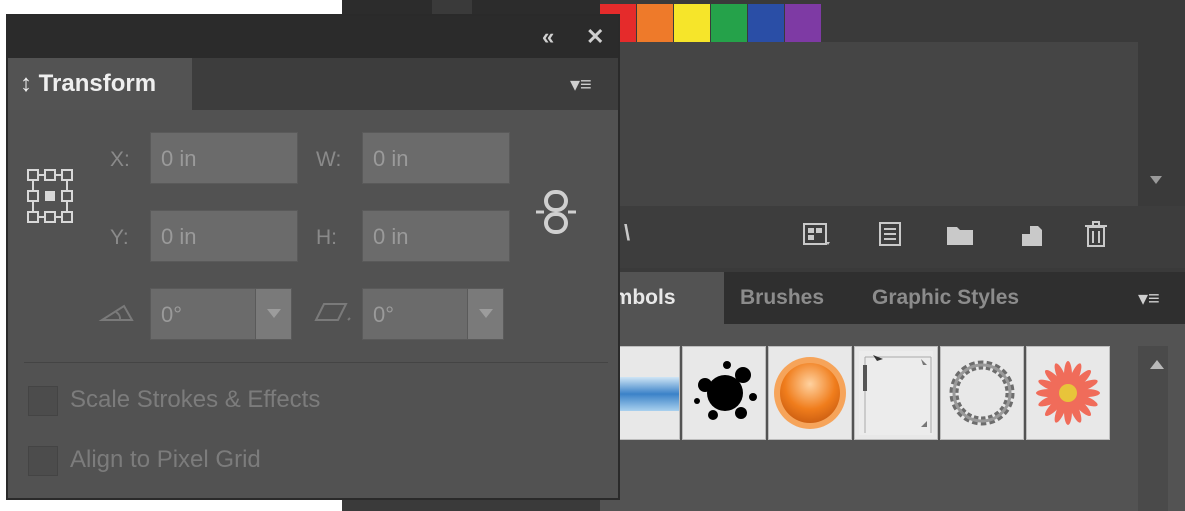  Describe the element at coordinates (120, 159) in the screenshot. I see `x-label: X:` at that location.